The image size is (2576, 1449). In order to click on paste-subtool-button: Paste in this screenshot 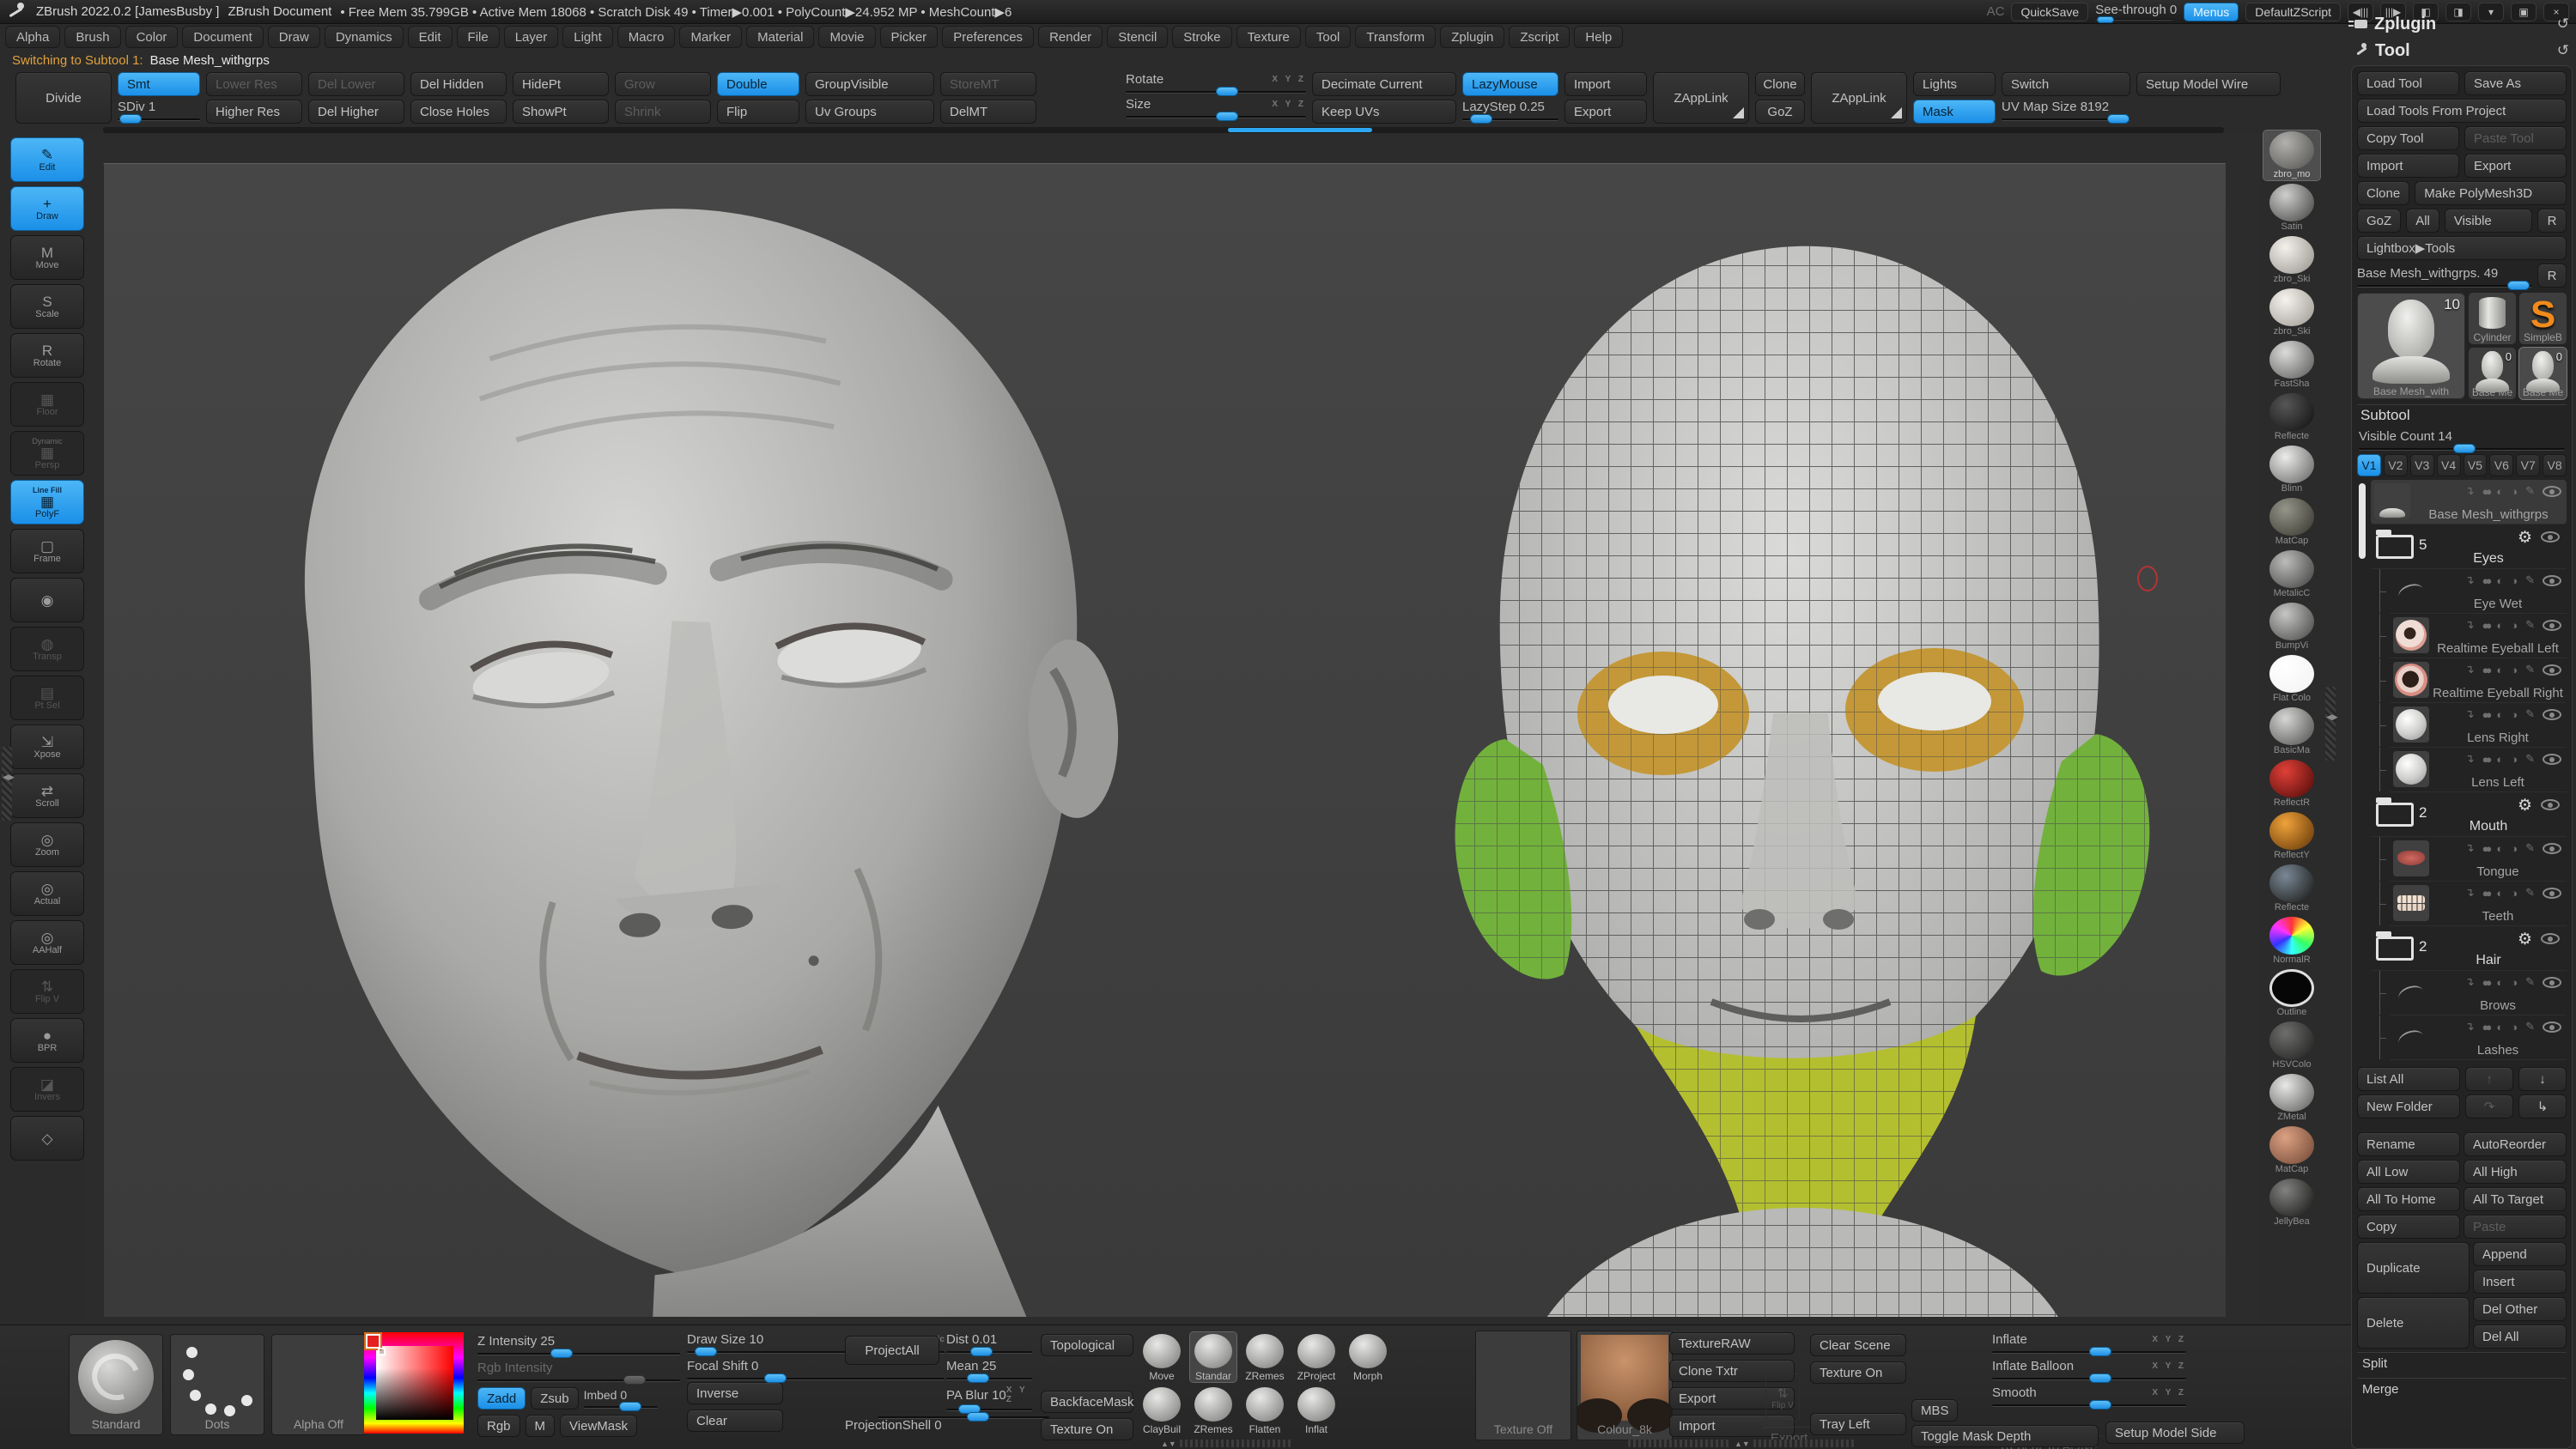, I will do `click(2515, 1227)`.